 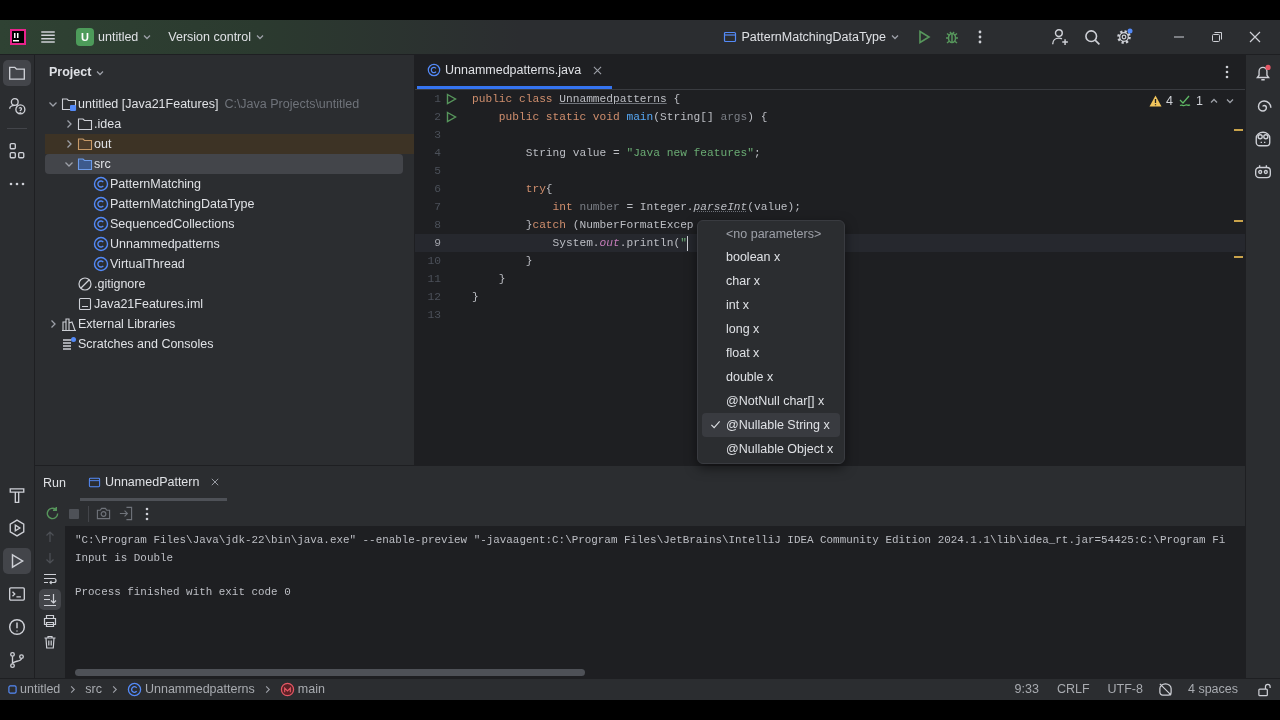 I want to click on tree-item: Java21Features.iml, so click(x=224, y=304).